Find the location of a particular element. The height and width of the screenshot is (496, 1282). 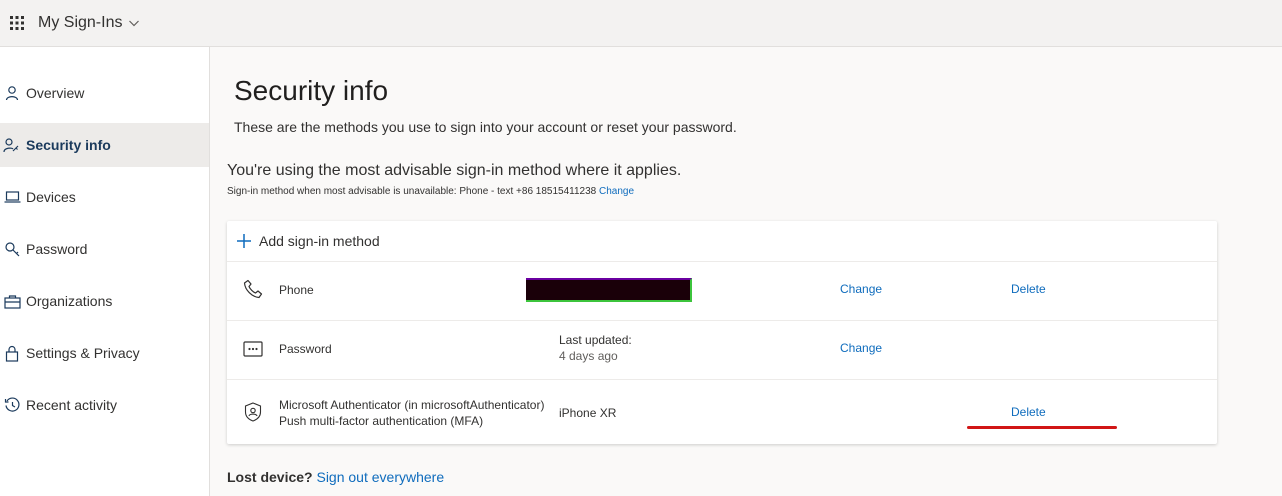

sidebar-item-devices: Devices is located at coordinates (104, 197).